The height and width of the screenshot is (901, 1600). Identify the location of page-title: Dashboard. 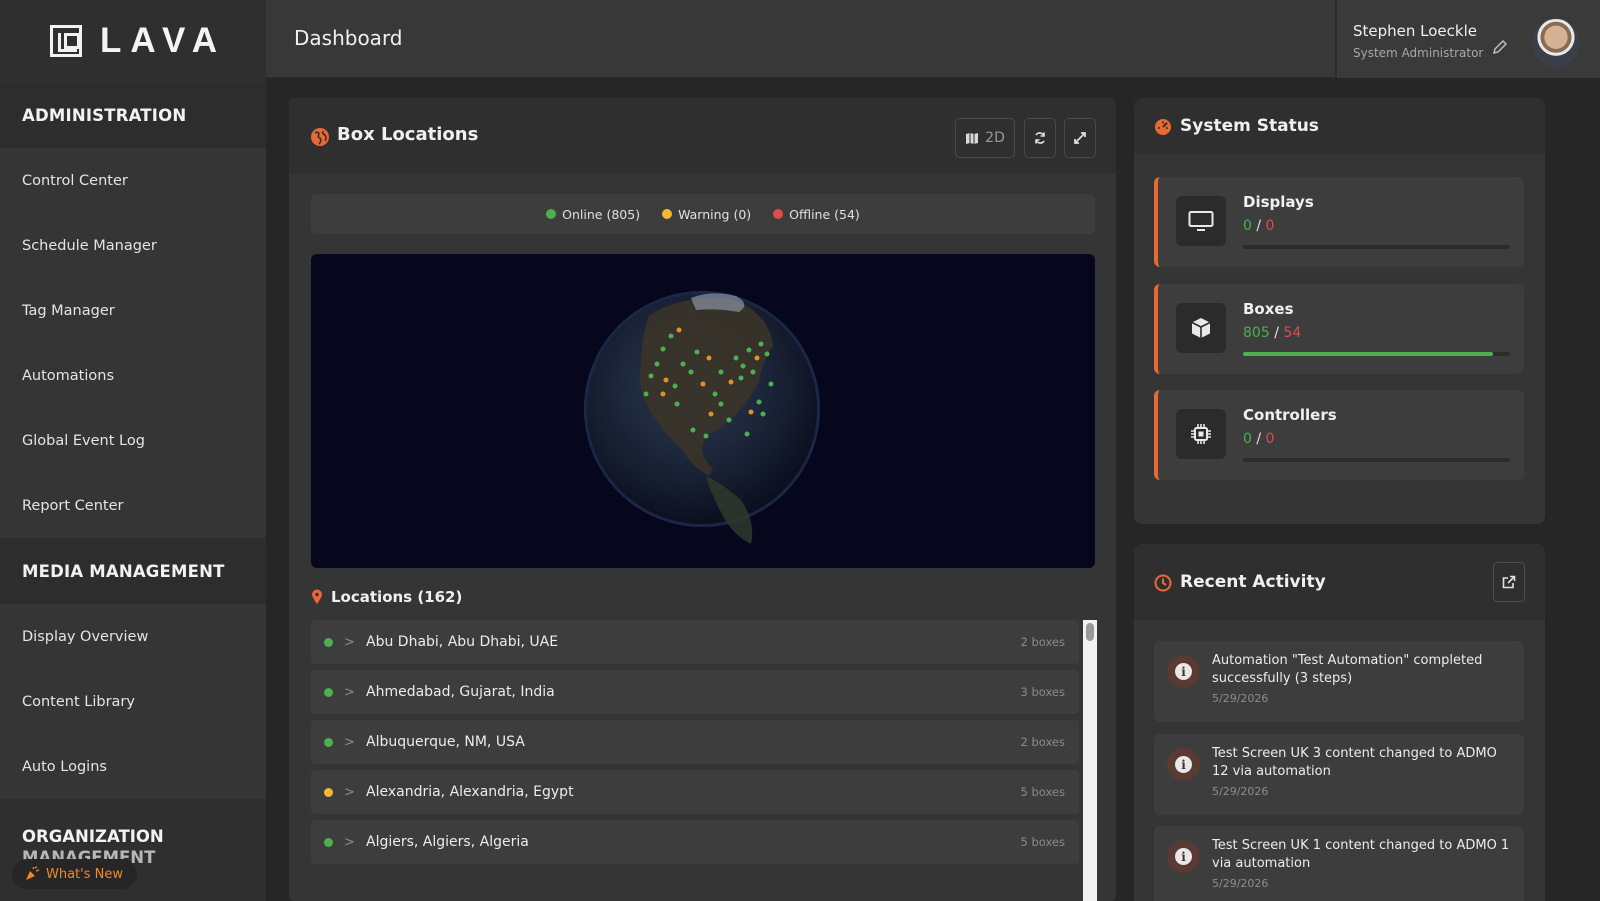
(348, 38).